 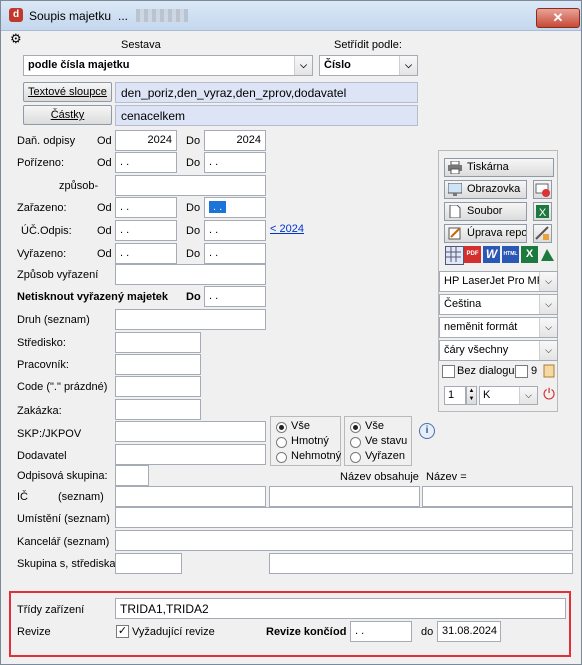 What do you see at coordinates (122, 631) in the screenshot?
I see `vyzadujici-checkbox: ✓` at bounding box center [122, 631].